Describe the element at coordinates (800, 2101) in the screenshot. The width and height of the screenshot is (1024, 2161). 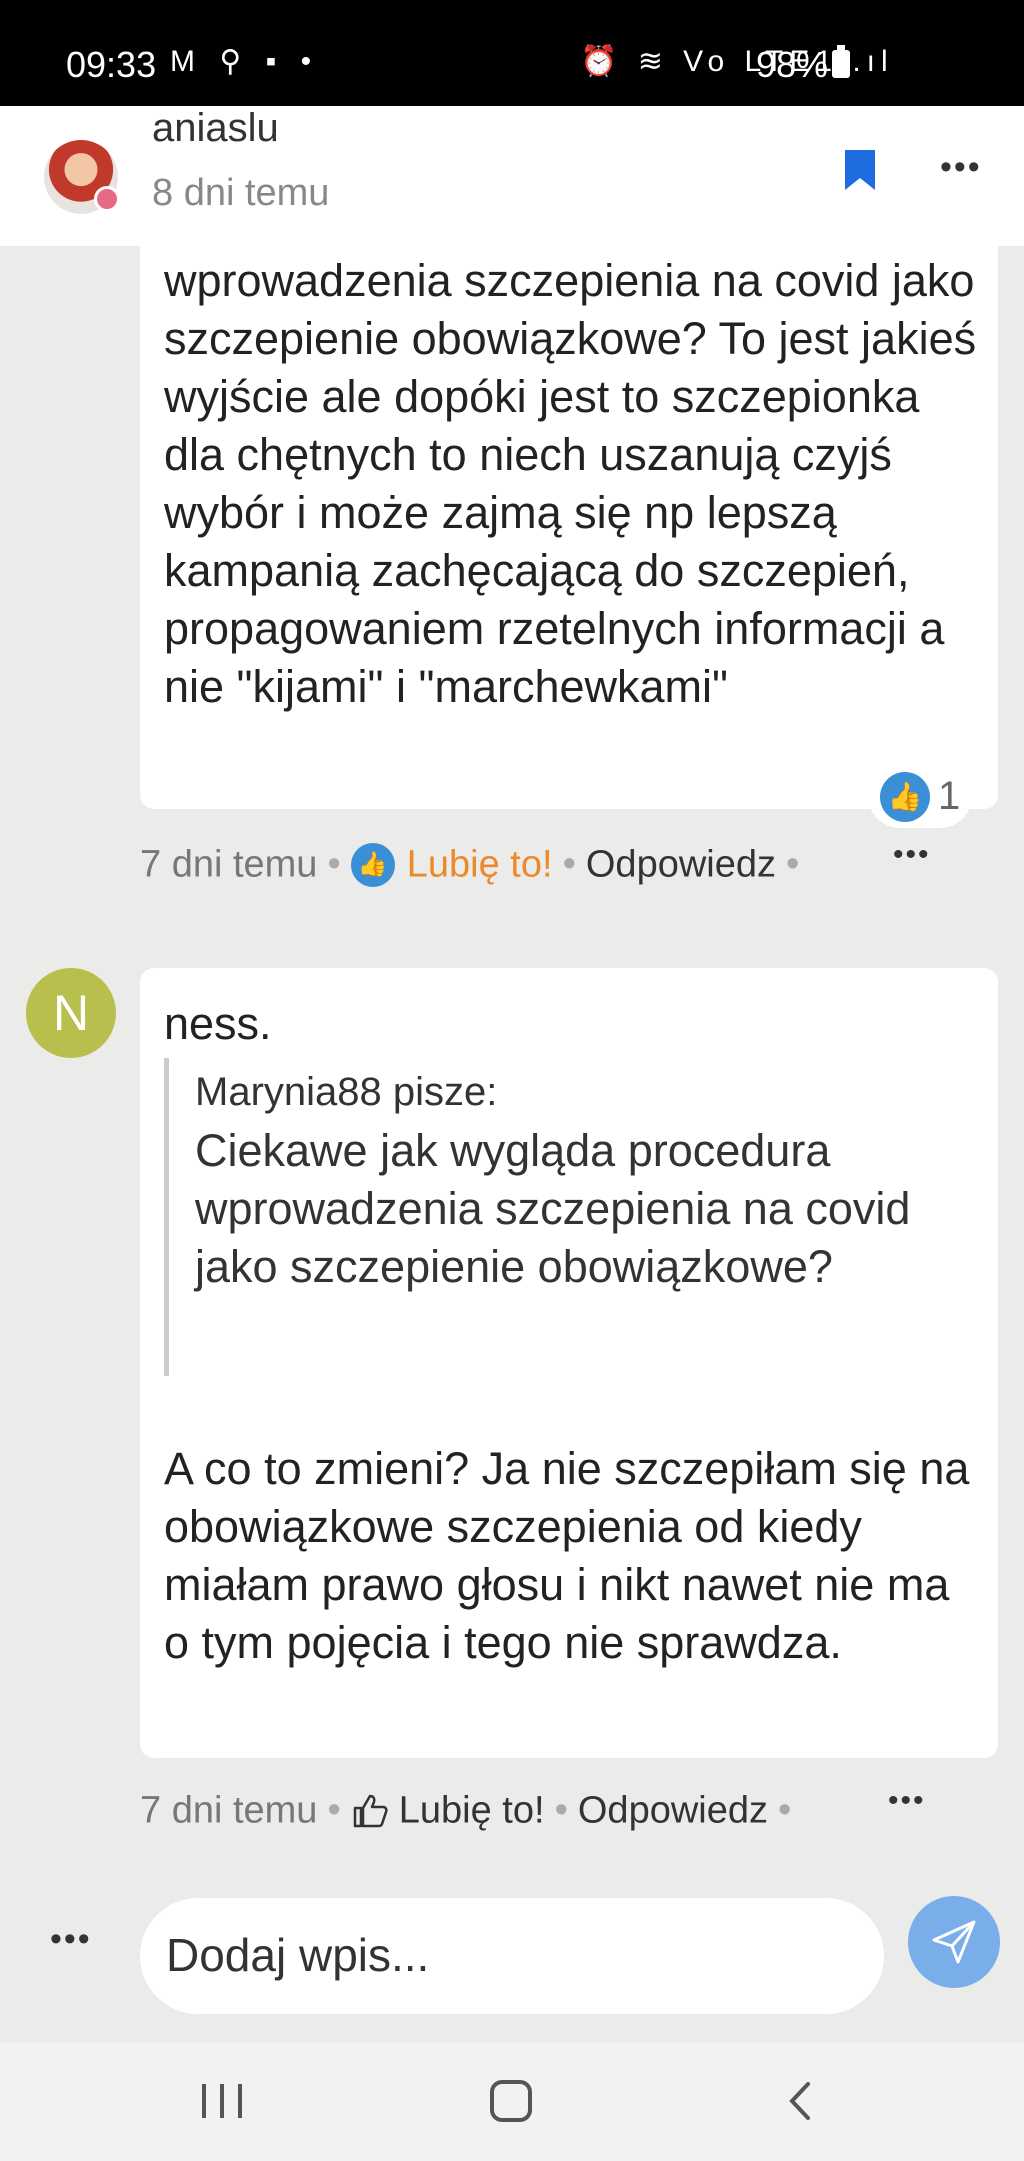
I see `back-icon` at that location.